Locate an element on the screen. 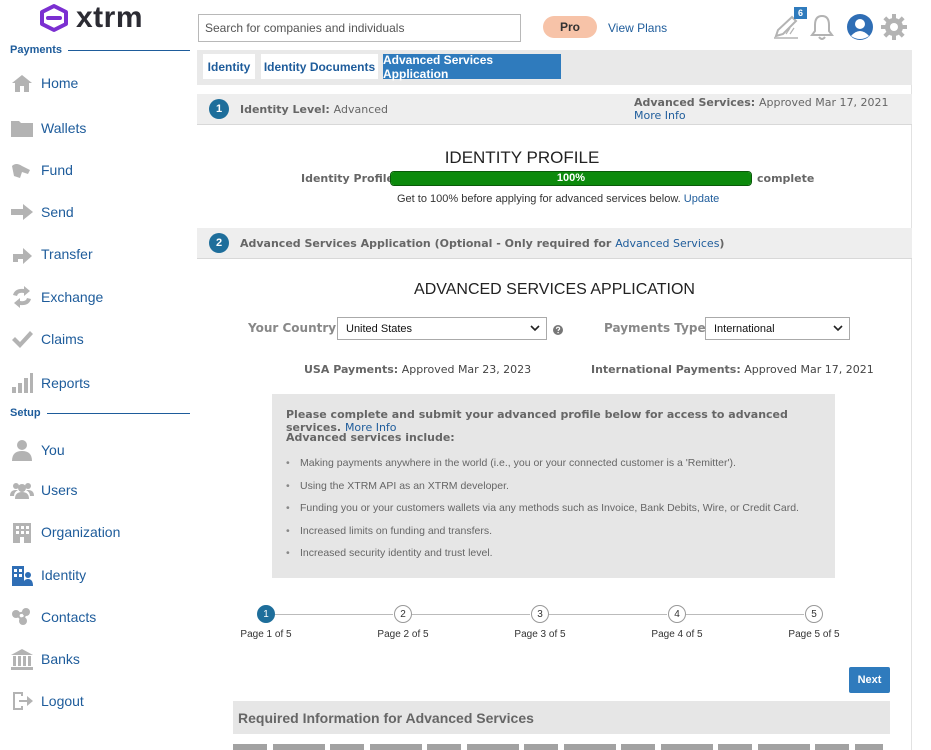 The image size is (931, 750). update-link: Update is located at coordinates (701, 199).